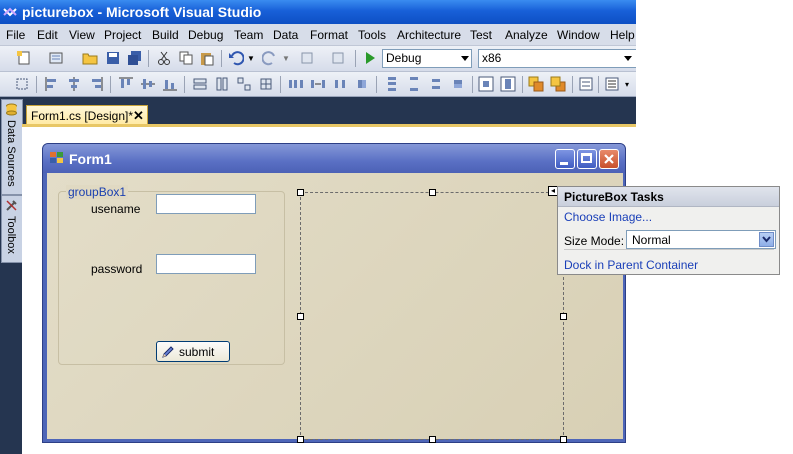 Image resolution: width=793 pixels, height=454 pixels. What do you see at coordinates (22, 84) in the screenshot?
I see `align-to-grid-icon` at bounding box center [22, 84].